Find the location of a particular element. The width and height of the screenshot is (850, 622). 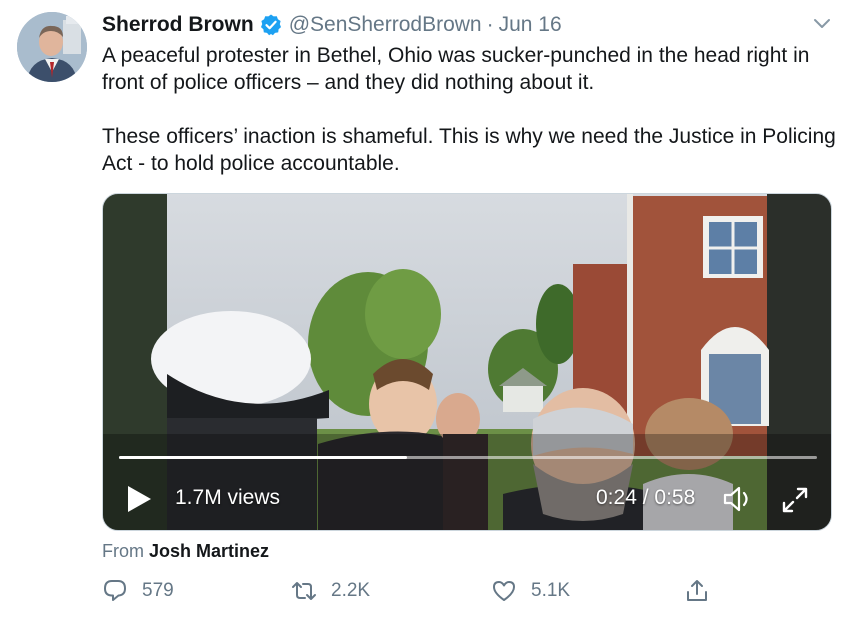

verified-badge-icon is located at coordinates (271, 25).